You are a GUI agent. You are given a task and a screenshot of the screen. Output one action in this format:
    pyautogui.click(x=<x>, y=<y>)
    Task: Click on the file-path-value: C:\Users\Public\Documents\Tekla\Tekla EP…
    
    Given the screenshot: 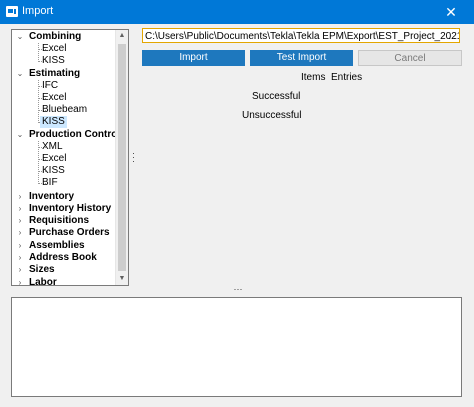 What is the action you would take?
    pyautogui.click(x=302, y=36)
    